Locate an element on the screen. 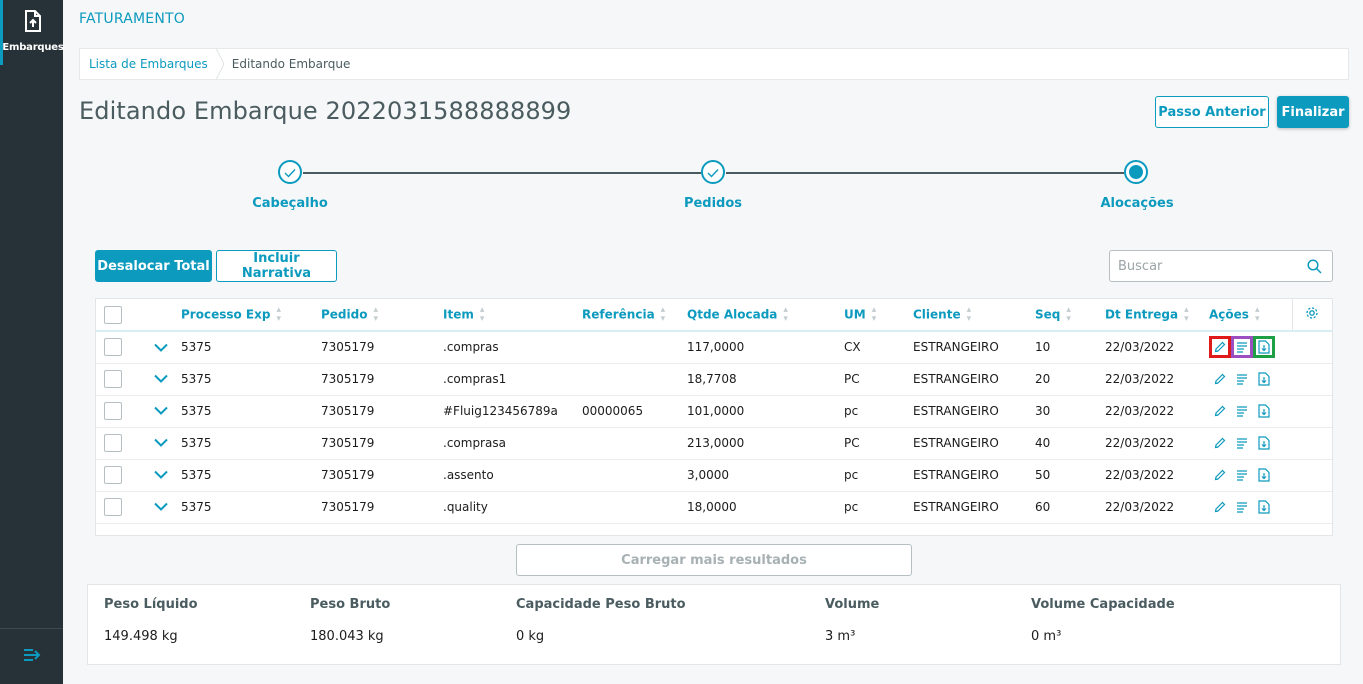  load-more-button: Carregar mais resultados is located at coordinates (714, 560).